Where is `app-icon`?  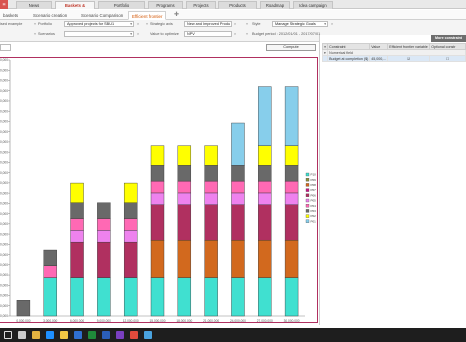
app-icon is located at coordinates (148, 335).